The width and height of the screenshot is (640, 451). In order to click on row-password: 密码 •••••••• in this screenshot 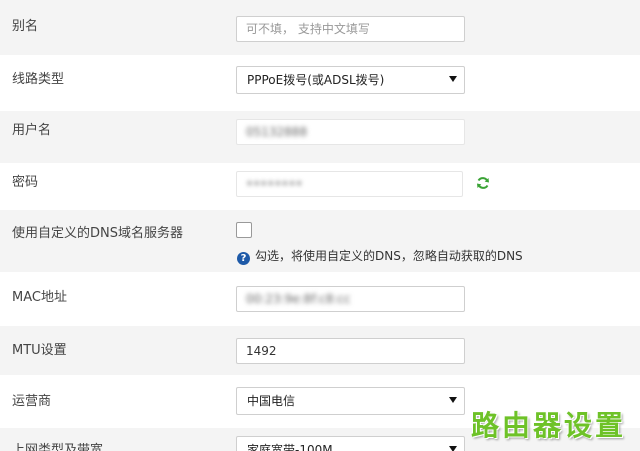, I will do `click(320, 186)`.